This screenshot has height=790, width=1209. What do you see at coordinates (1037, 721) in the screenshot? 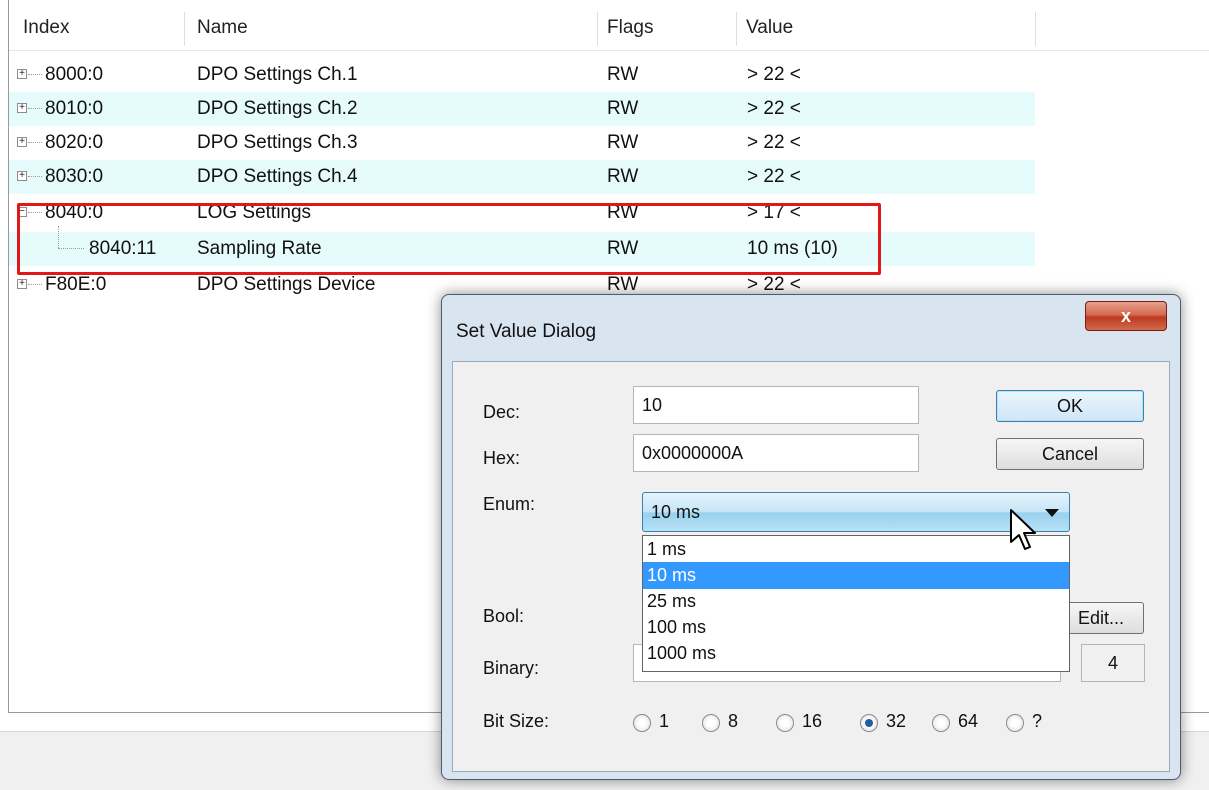
I see `bitsize-radio-label: ?` at bounding box center [1037, 721].